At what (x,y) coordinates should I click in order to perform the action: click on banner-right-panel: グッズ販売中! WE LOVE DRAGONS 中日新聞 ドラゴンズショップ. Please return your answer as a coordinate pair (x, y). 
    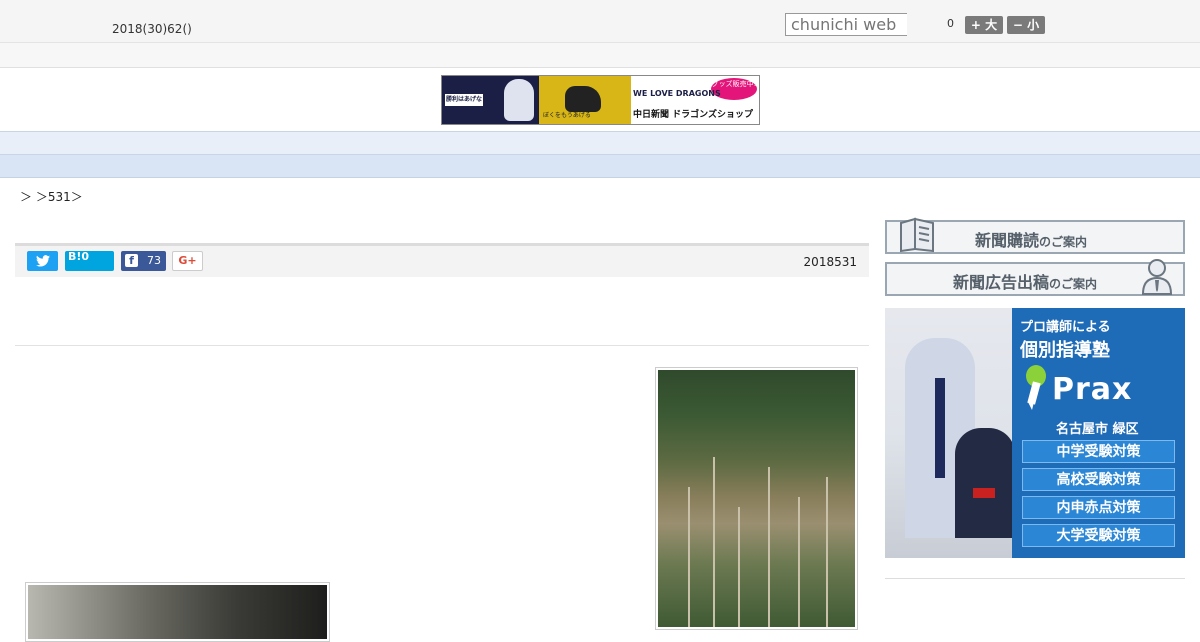
    Looking at the image, I should click on (695, 100).